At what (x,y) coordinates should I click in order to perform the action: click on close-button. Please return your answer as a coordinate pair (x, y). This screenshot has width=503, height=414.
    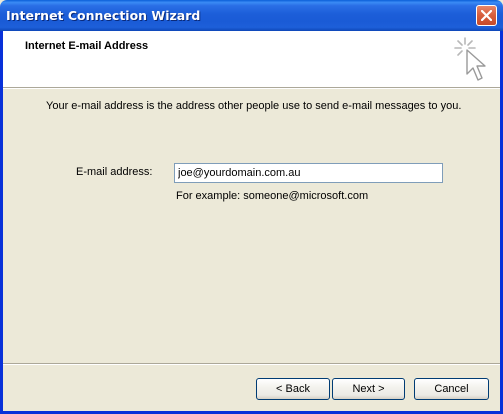
    Looking at the image, I should click on (486, 15).